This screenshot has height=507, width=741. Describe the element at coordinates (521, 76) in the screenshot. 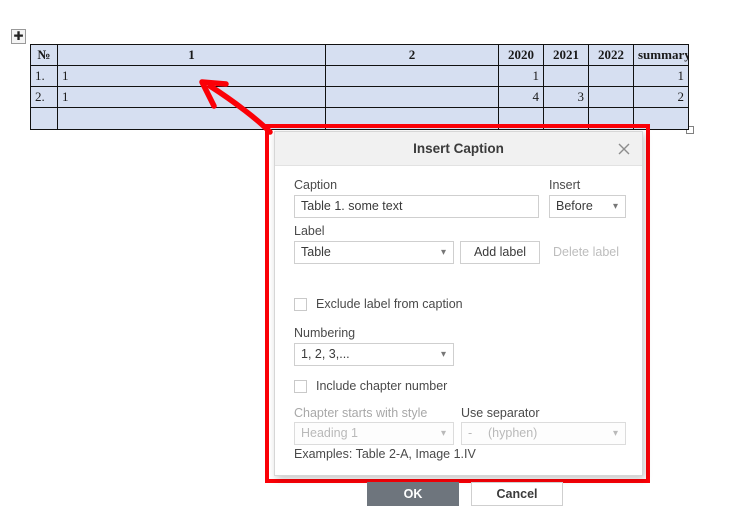

I see `table-cell-2020: 1` at that location.